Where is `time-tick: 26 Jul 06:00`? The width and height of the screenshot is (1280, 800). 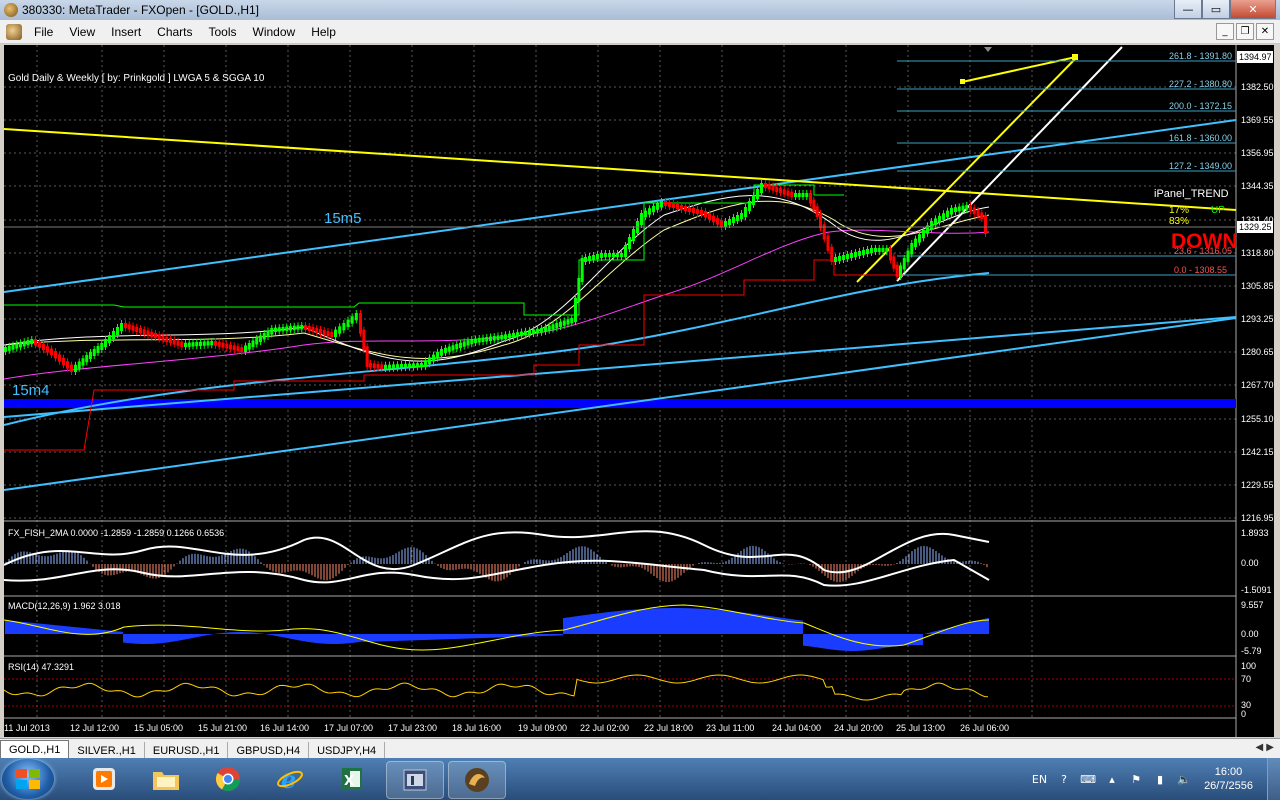
time-tick: 26 Jul 06:00 is located at coordinates (984, 728).